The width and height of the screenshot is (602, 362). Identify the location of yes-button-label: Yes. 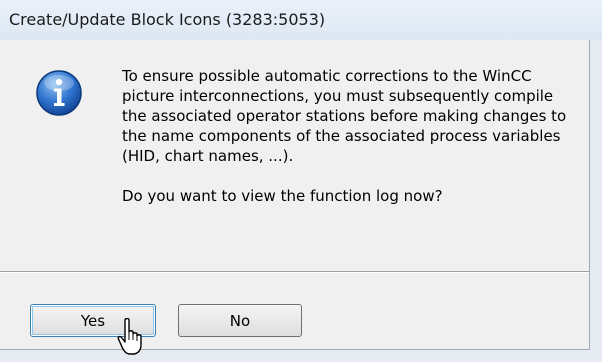
(93, 320).